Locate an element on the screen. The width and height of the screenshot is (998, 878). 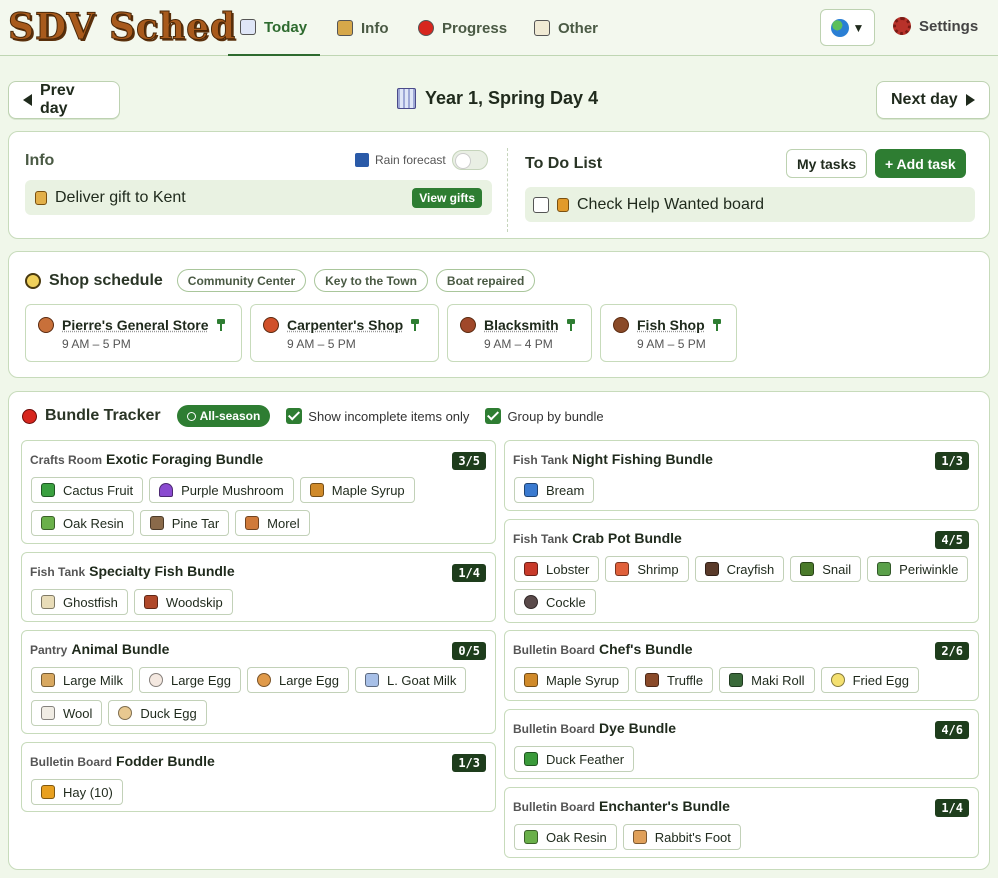
scroll-icon is located at coordinates (345, 28).